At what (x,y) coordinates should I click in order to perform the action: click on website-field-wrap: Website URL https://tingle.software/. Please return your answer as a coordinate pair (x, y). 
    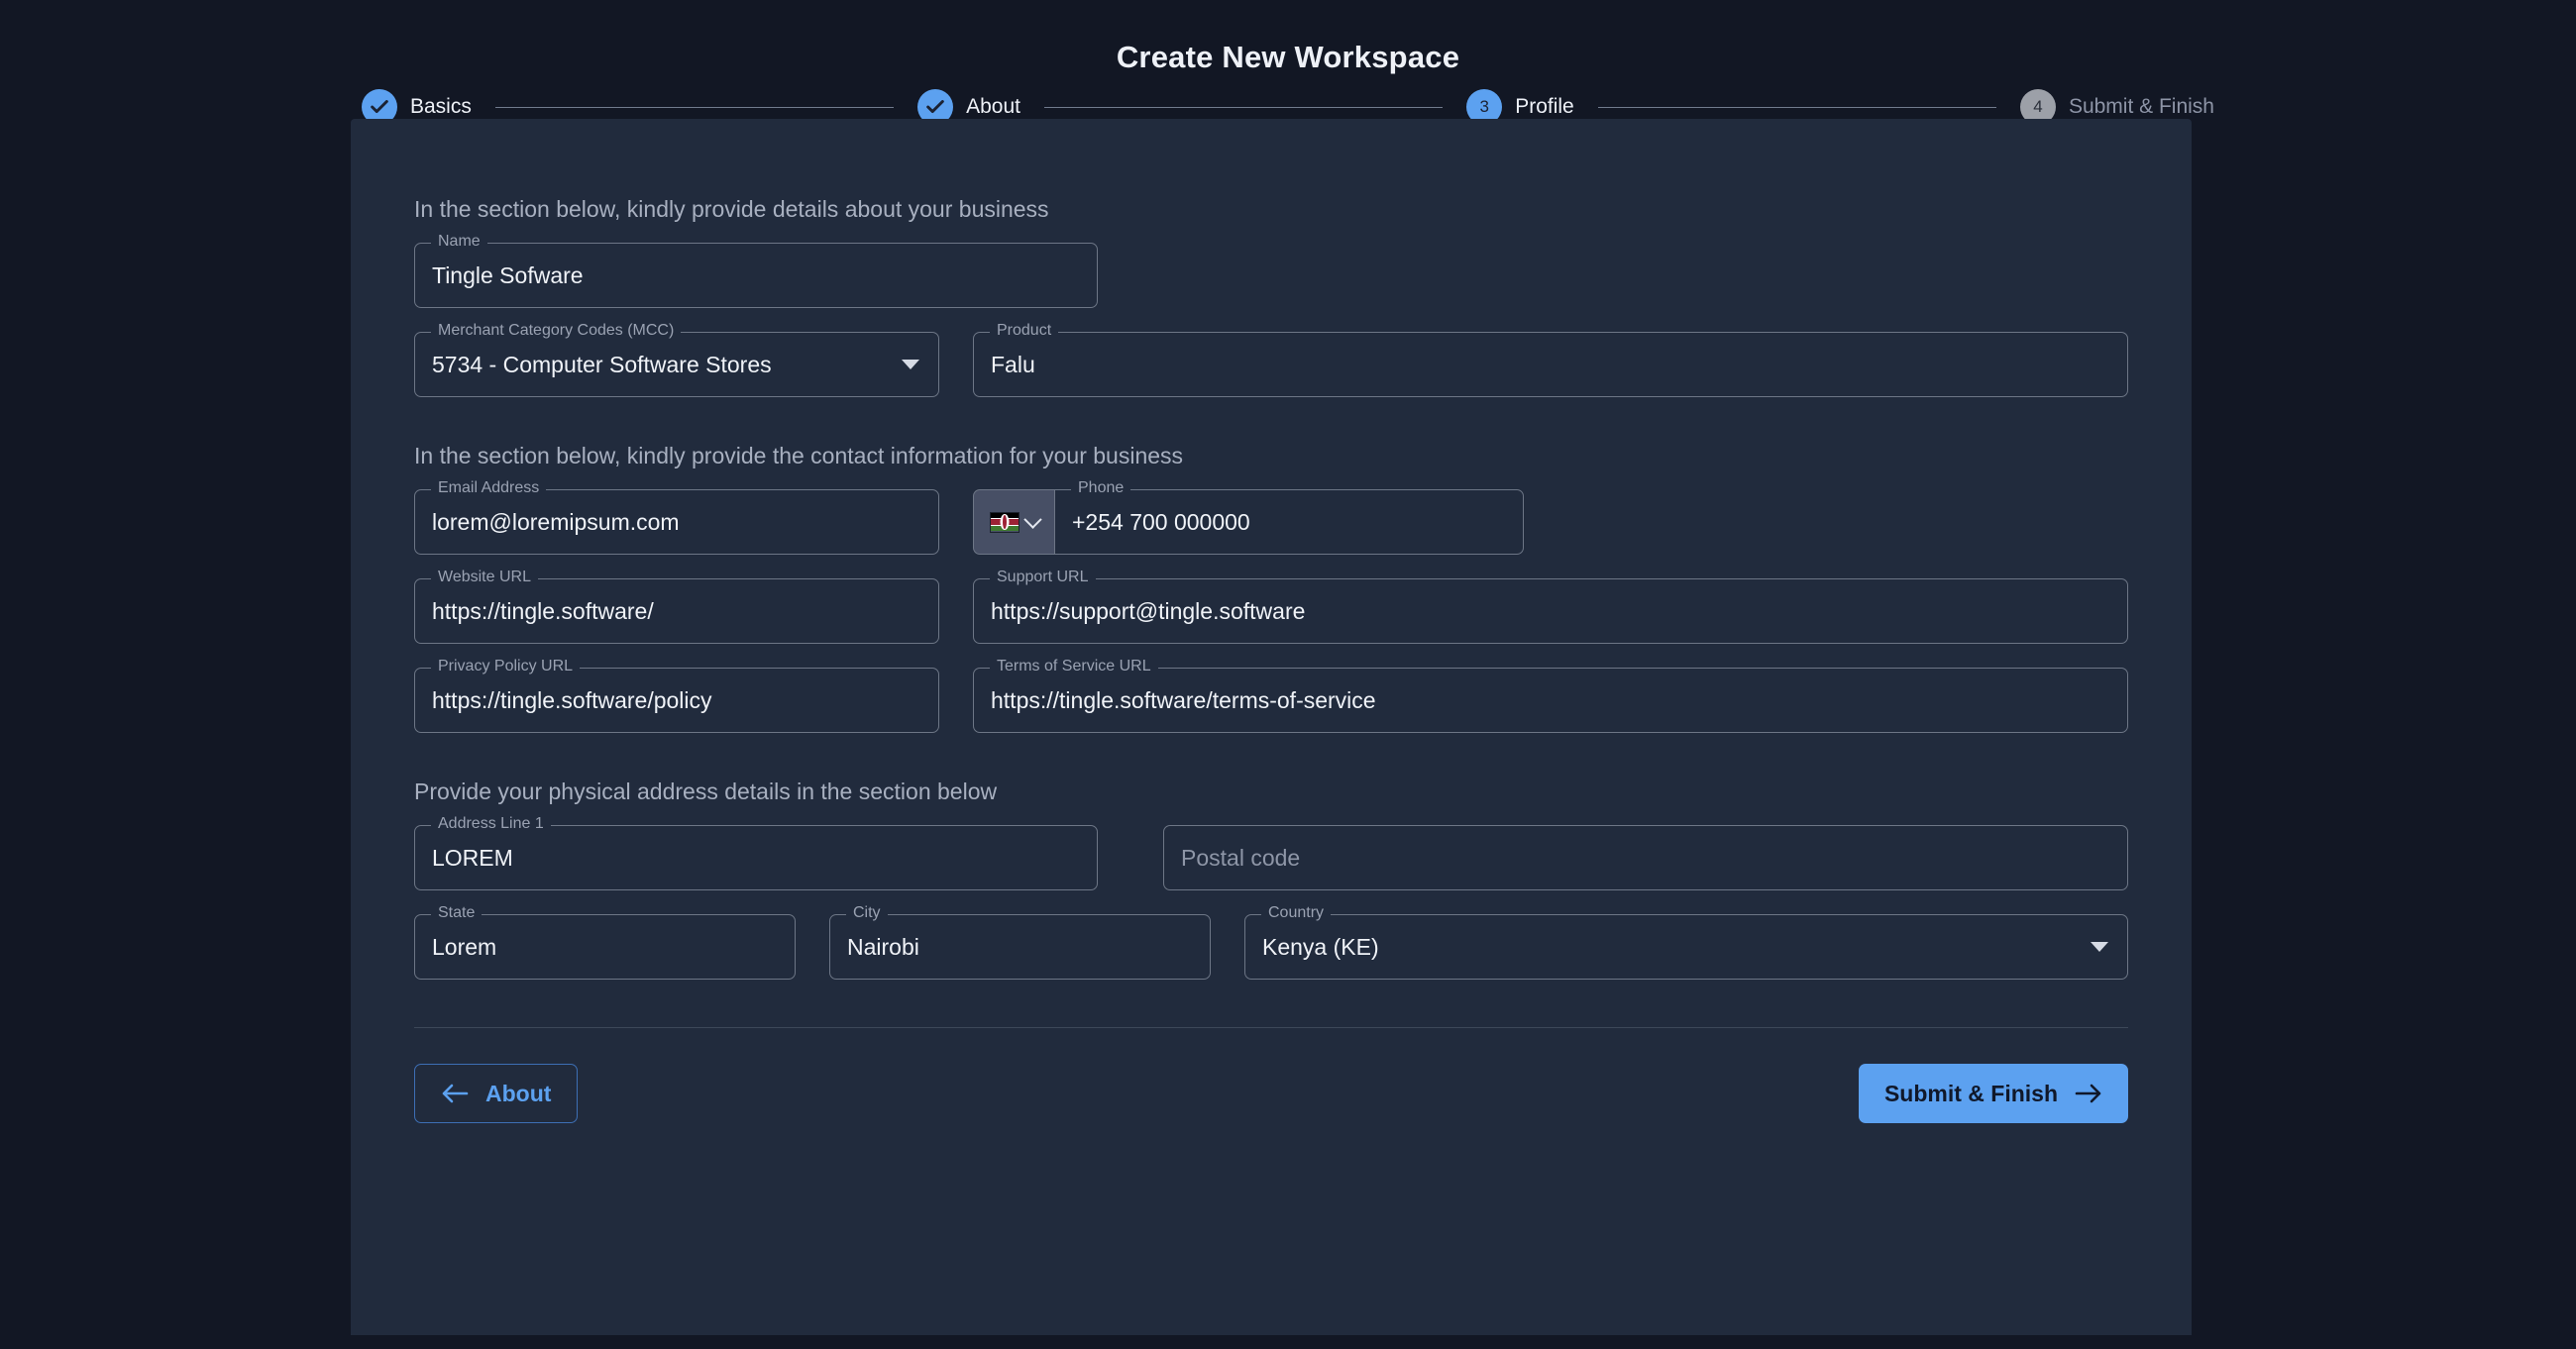
    Looking at the image, I should click on (676, 606).